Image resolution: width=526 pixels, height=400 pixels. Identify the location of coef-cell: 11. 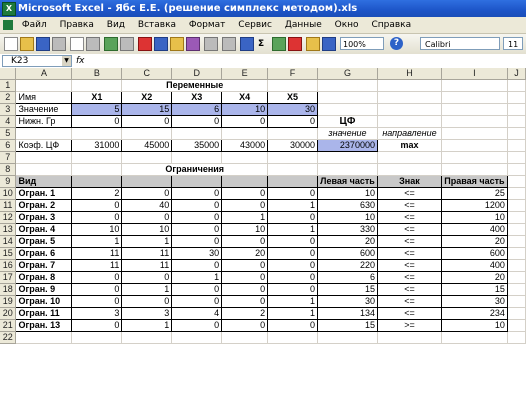
(97, 253).